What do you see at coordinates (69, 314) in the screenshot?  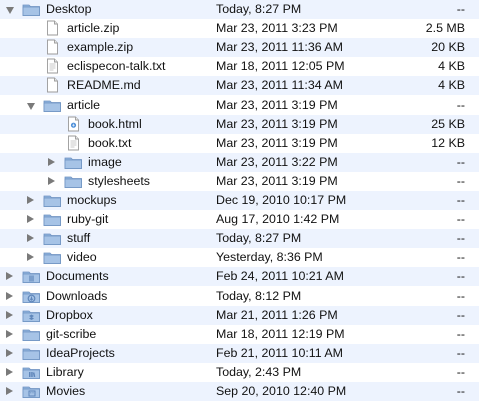 I see `file-name: Dropbox` at bounding box center [69, 314].